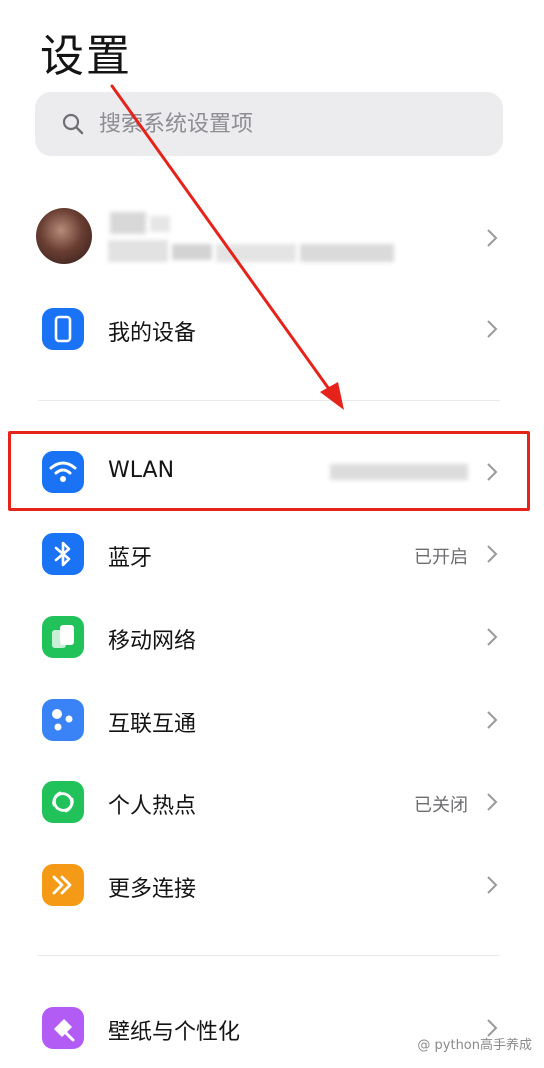 This screenshot has width=544, height=1068. I want to click on item-label: 互联互通, so click(152, 724).